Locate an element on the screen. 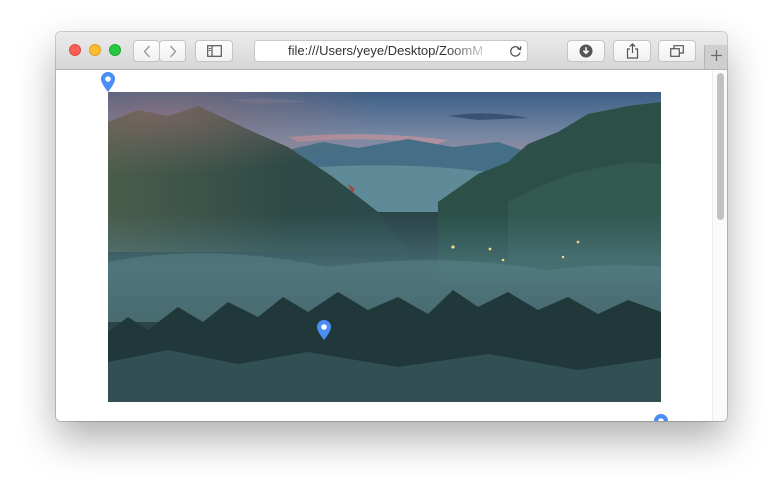 The image size is (783, 502). new-tab-button is located at coordinates (715, 57).